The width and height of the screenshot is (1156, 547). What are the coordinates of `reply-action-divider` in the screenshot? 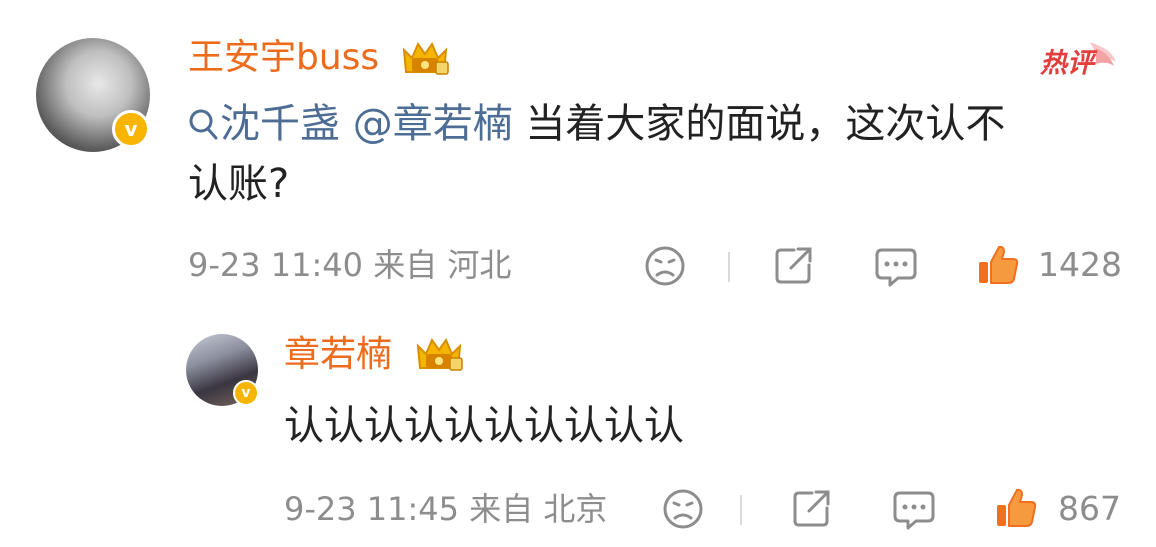 It's located at (741, 510).